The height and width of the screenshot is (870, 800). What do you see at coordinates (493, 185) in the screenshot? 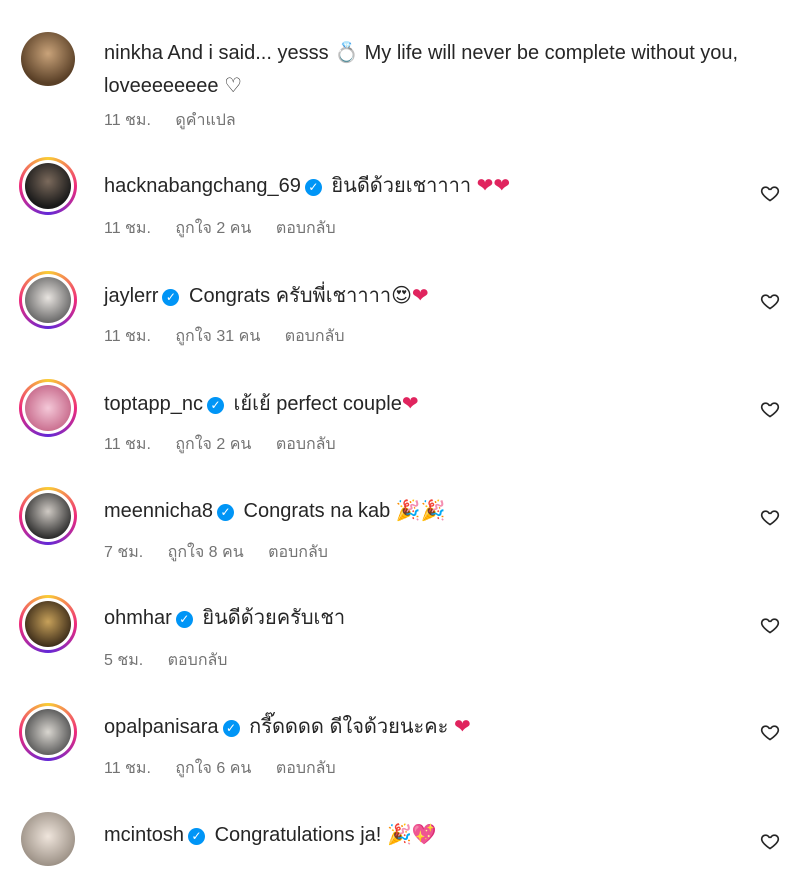
I see `heart-emoji: ❤❤` at bounding box center [493, 185].